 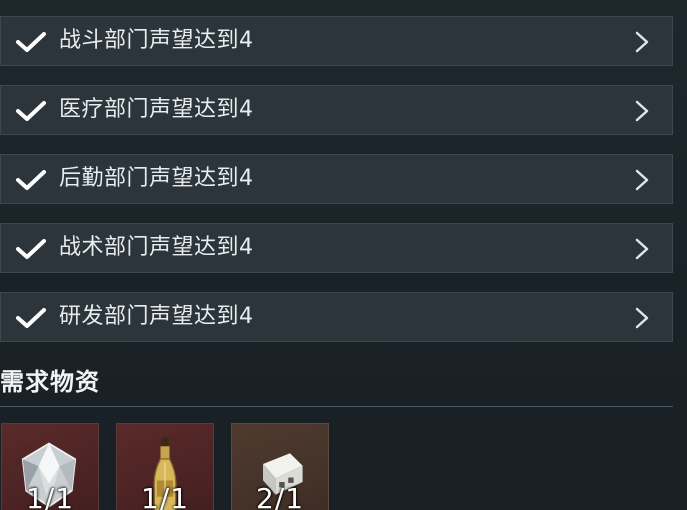 What do you see at coordinates (336, 248) in the screenshot?
I see `requirement-row-tactics: 战术部门声望达到4` at bounding box center [336, 248].